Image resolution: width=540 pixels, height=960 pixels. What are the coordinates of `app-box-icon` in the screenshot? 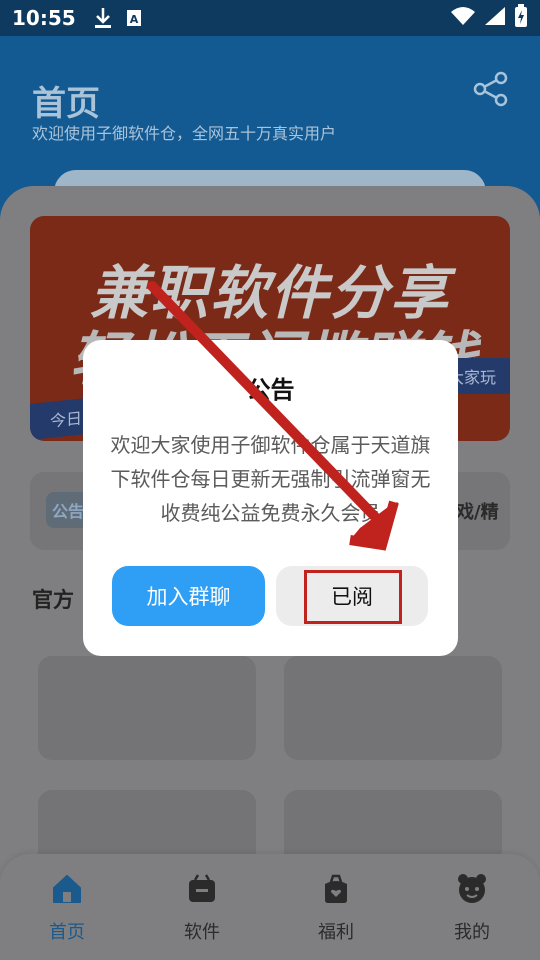 It's located at (202, 889).